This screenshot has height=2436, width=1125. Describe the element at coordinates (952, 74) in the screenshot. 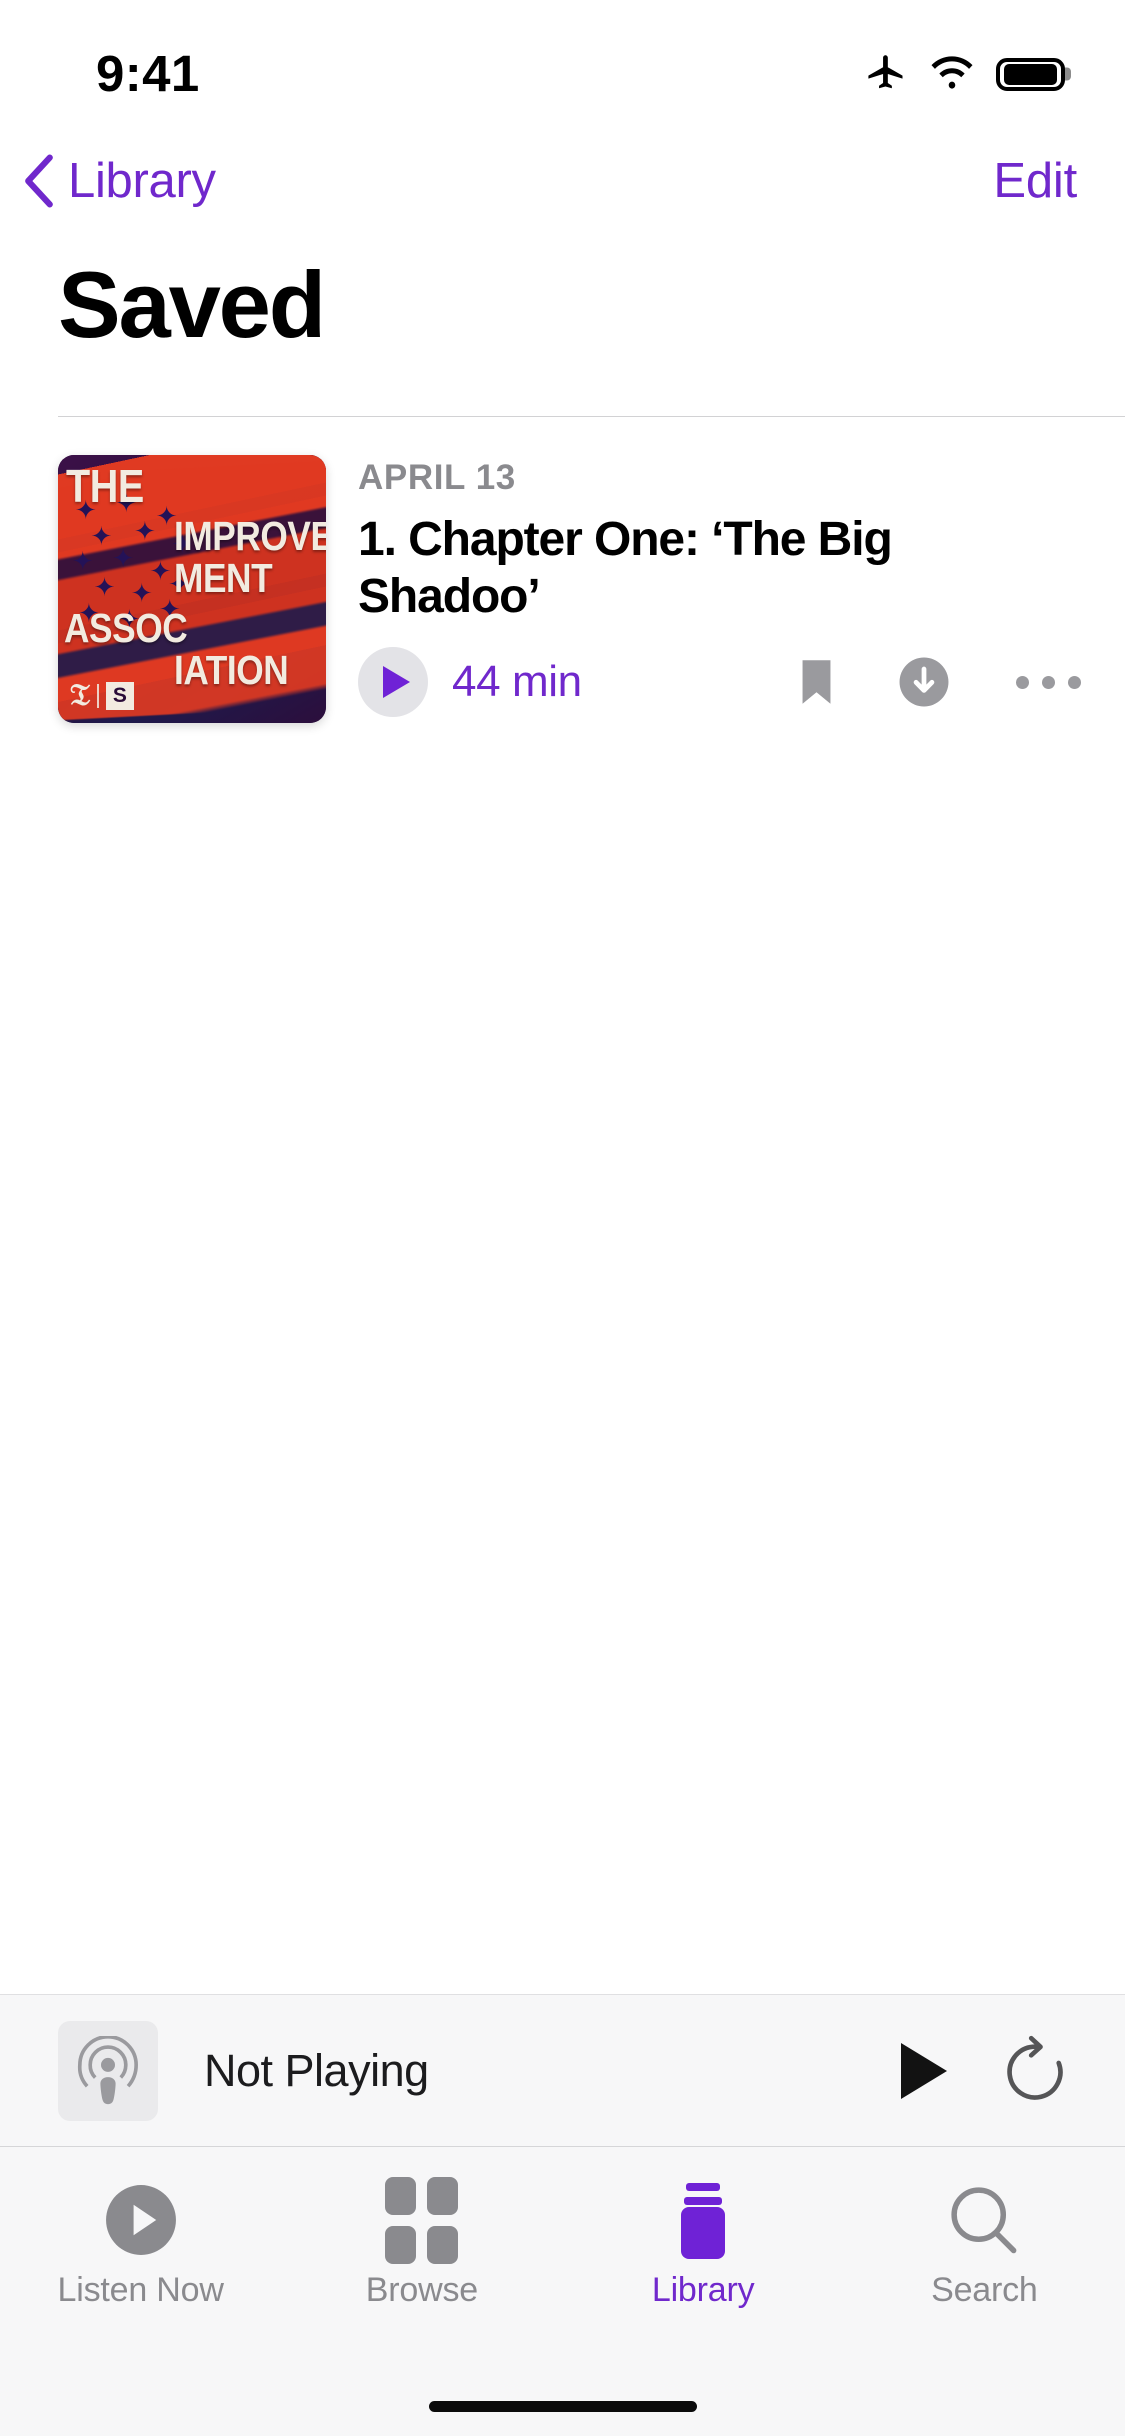

I see `wifi-icon` at that location.